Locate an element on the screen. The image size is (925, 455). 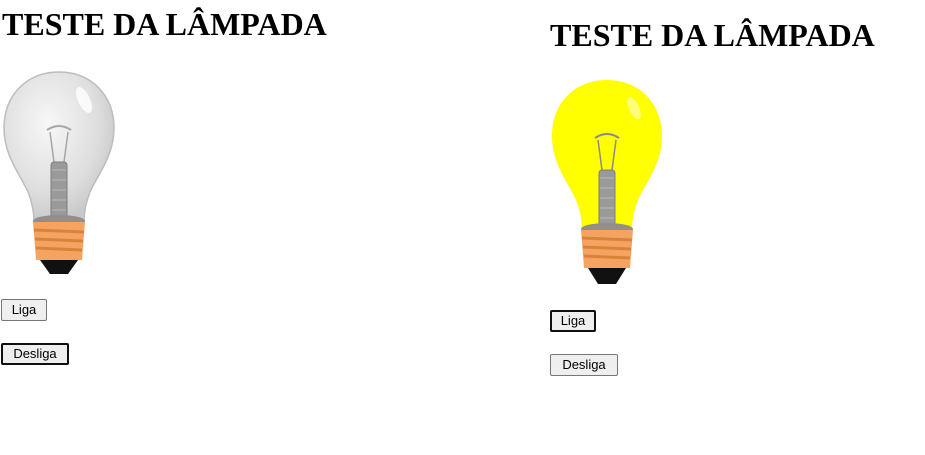
lightbulb-off-icon is located at coordinates (59, 172).